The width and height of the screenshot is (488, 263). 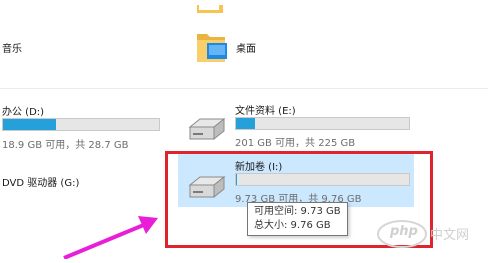 I want to click on music-label: 音乐, so click(x=12, y=47).